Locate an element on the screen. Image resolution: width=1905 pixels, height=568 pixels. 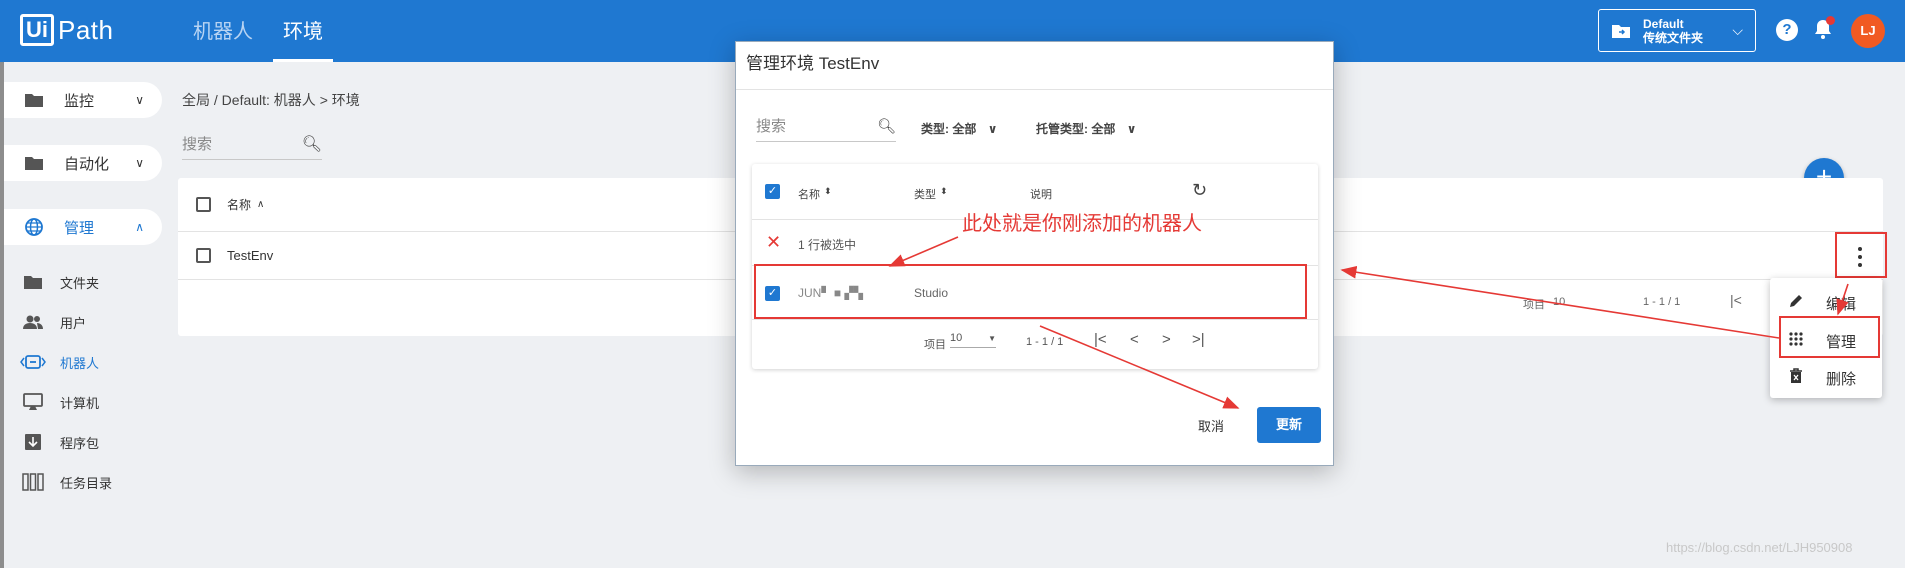
watermark: https://blog.csdn.net/LJH950908 is located at coordinates (1759, 547).